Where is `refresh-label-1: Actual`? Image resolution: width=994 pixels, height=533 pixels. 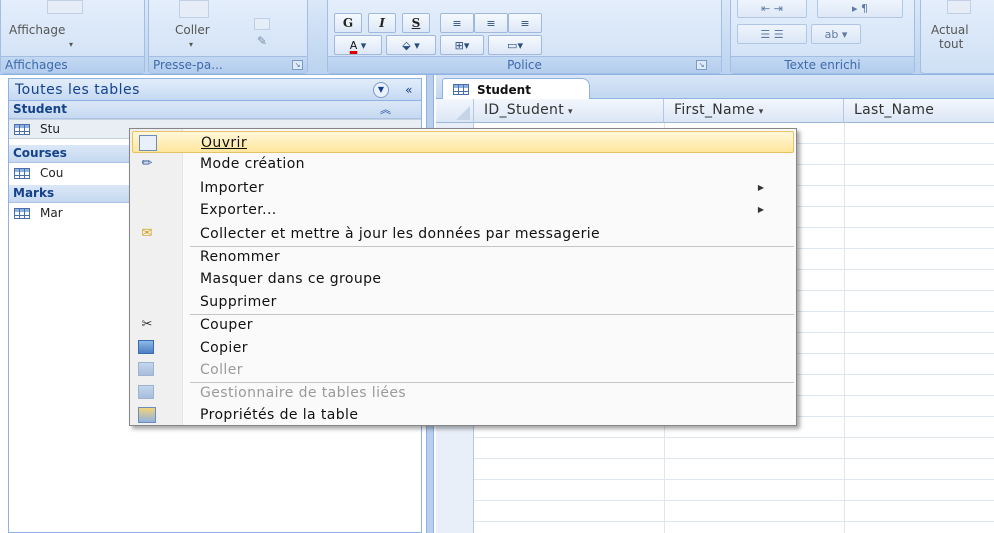
refresh-label-1: Actual is located at coordinates (950, 30).